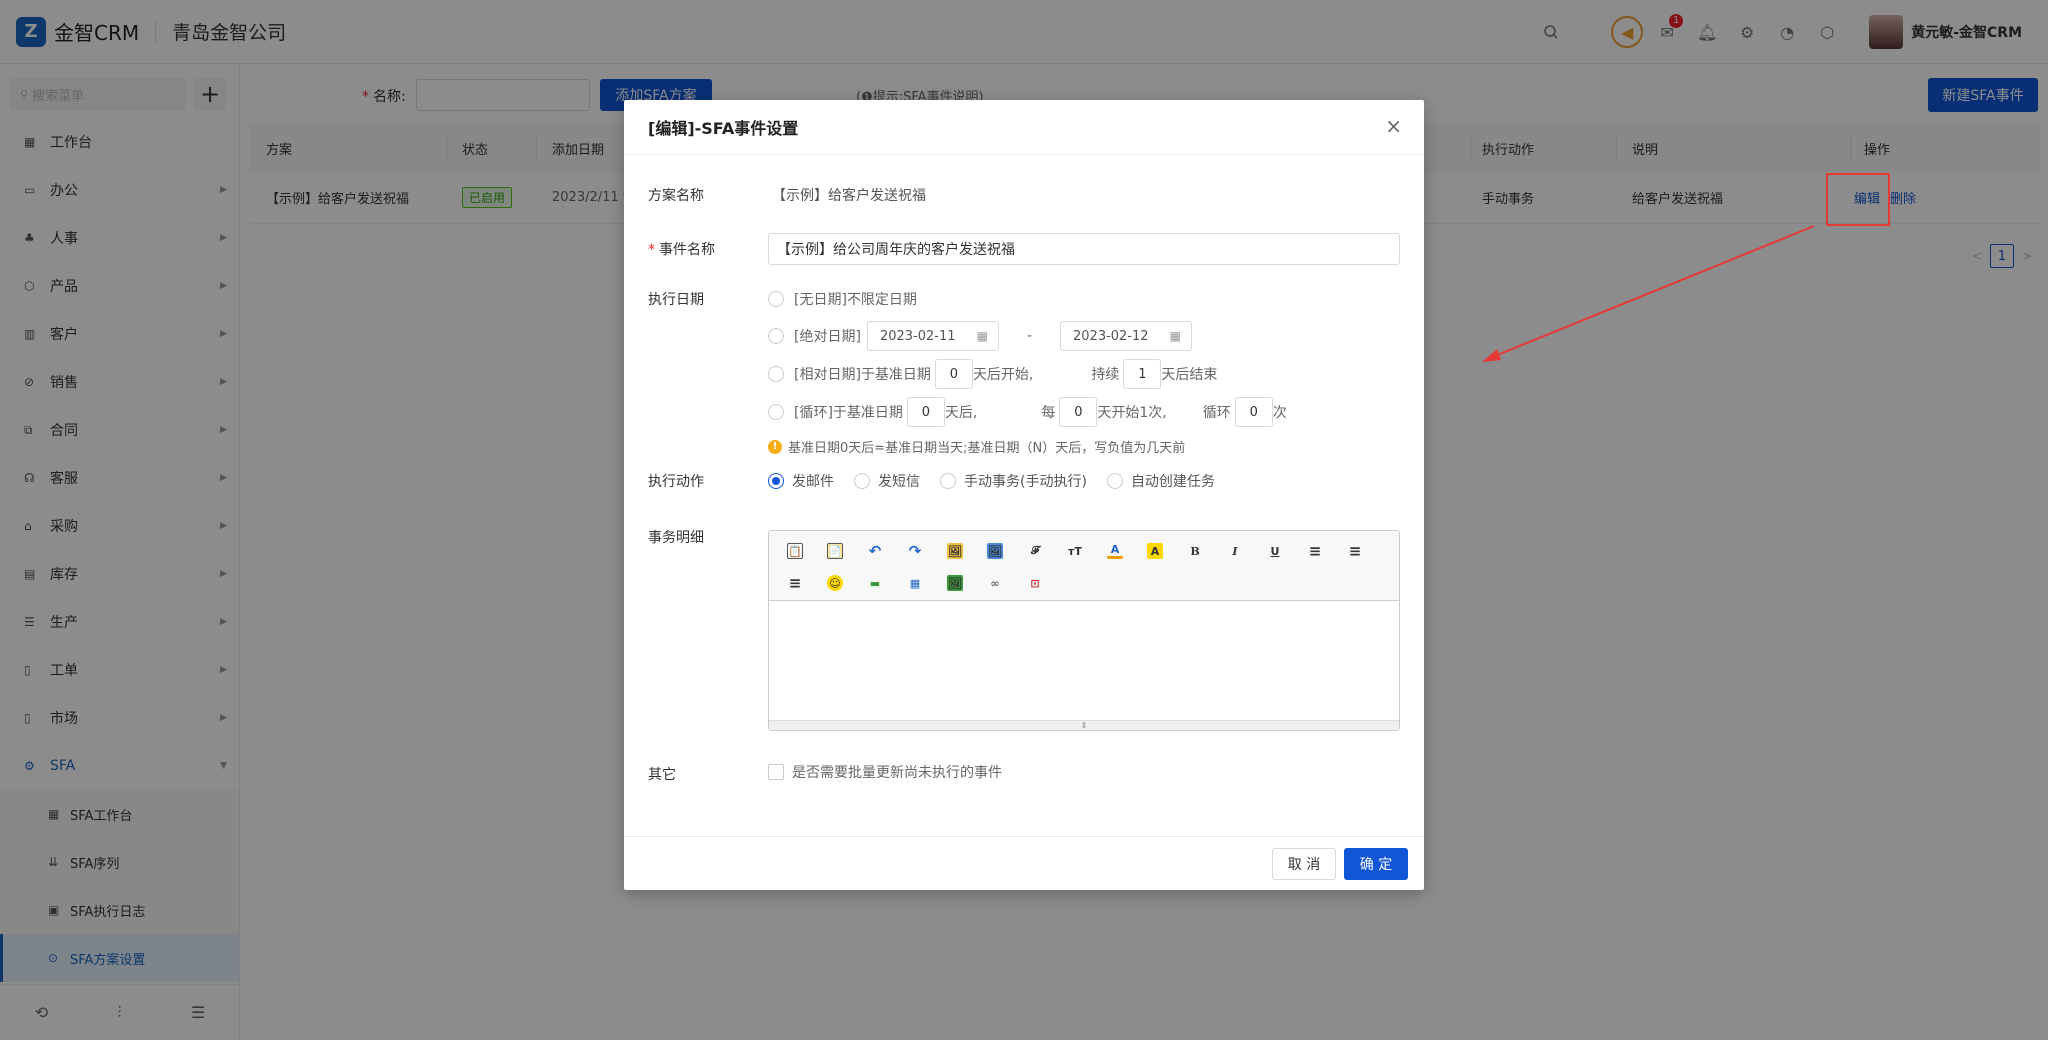 This screenshot has width=2048, height=1040. I want to click on resize-handle-icon: ⇕, so click(1084, 725).